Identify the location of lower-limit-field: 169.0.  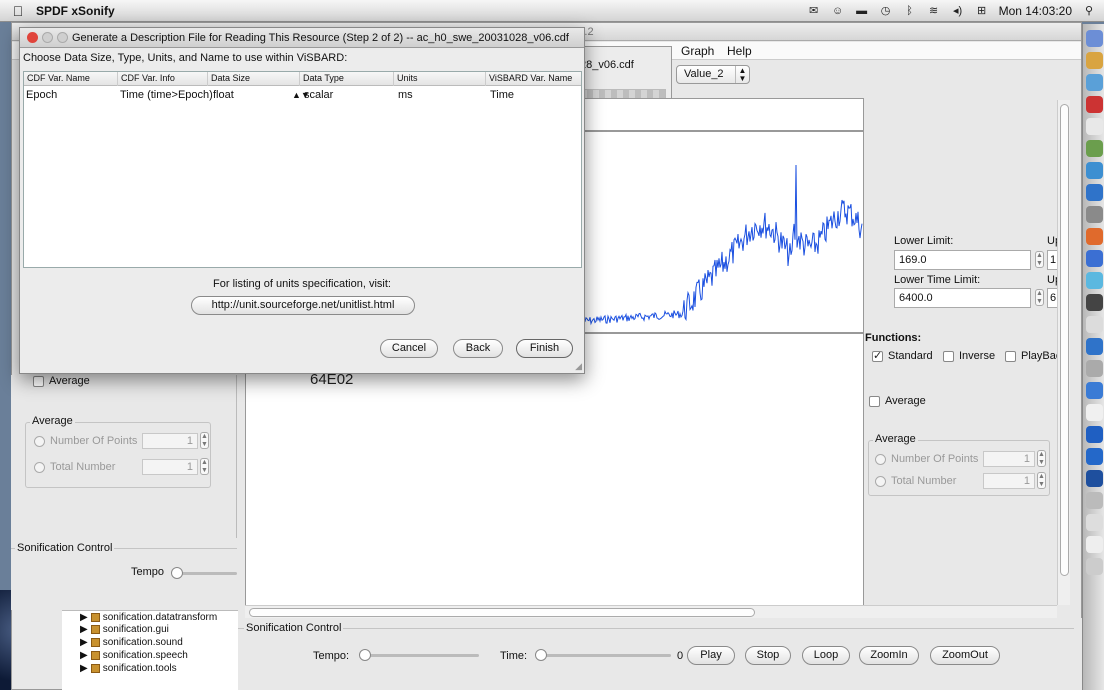
(962, 260).